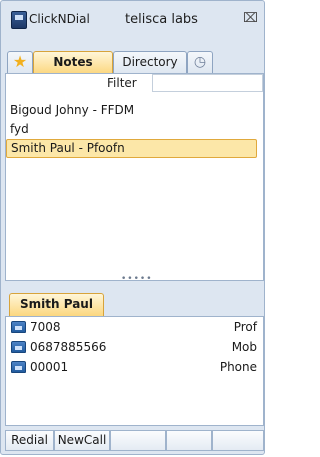  I want to click on company-name: telisca labs, so click(161, 19).